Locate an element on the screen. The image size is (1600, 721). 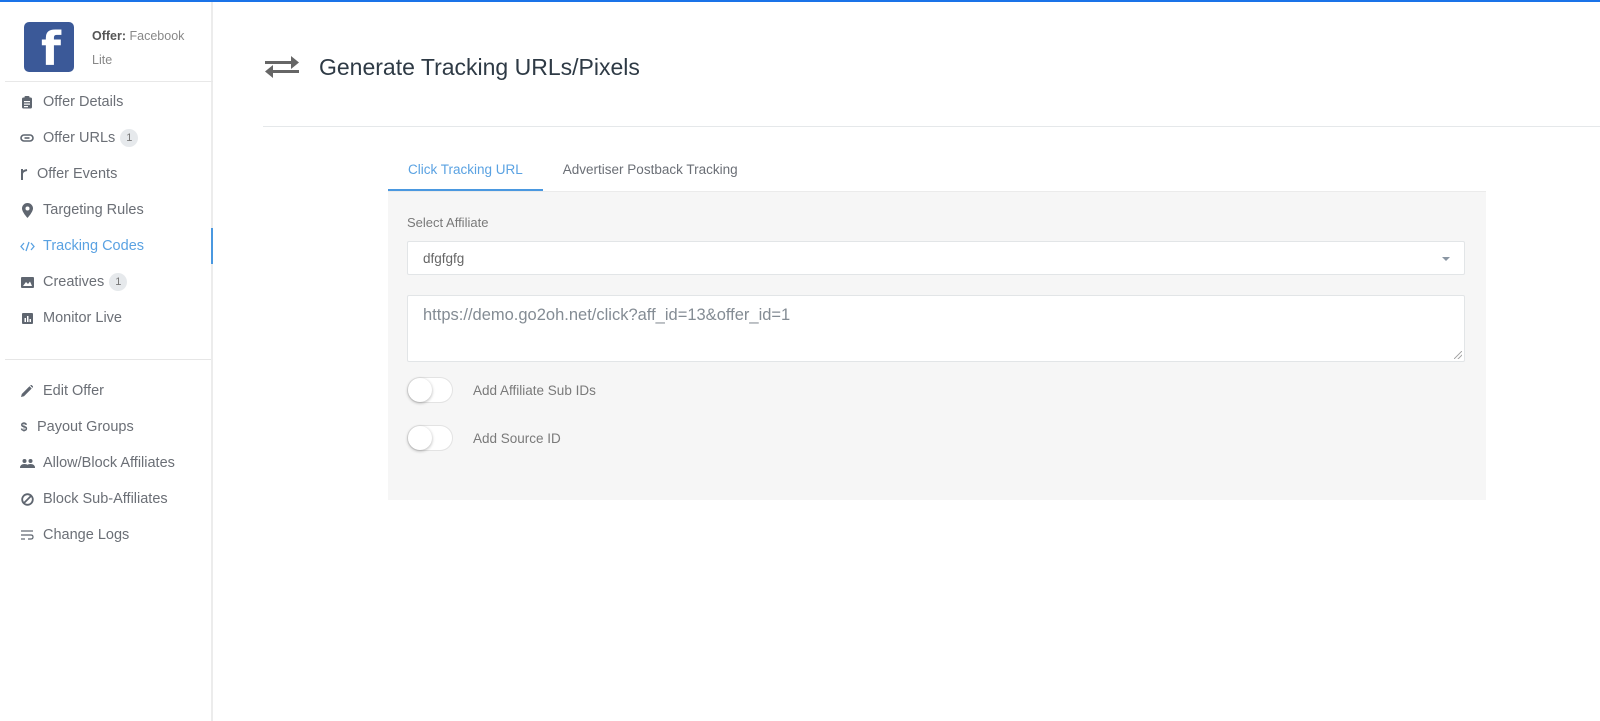
code-icon is located at coordinates (27, 246).